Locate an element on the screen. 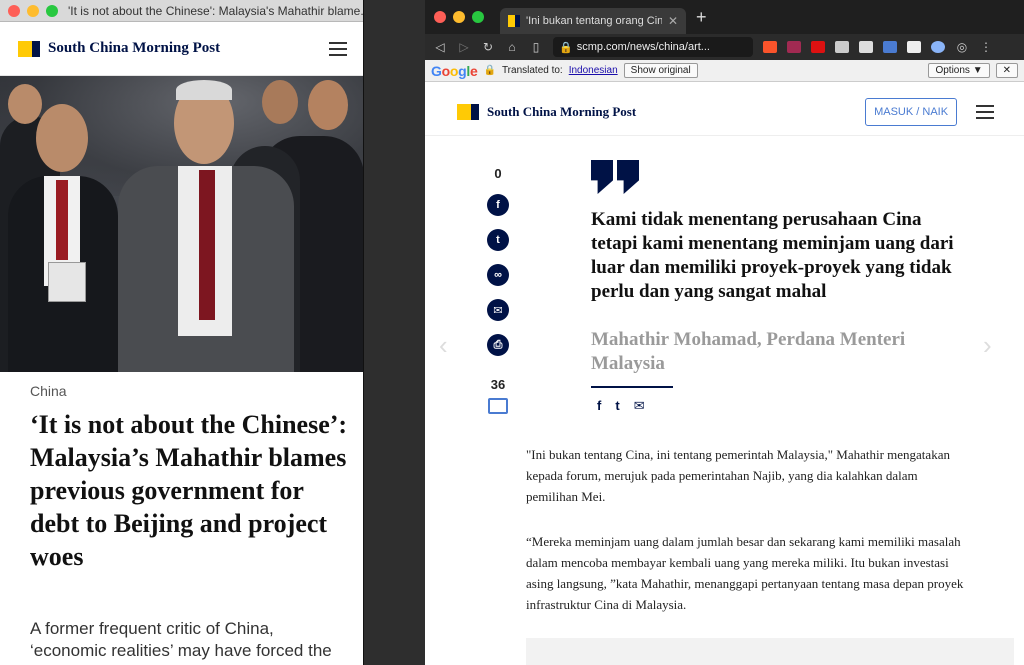 The image size is (1024, 665). ad-placeholder is located at coordinates (770, 651).